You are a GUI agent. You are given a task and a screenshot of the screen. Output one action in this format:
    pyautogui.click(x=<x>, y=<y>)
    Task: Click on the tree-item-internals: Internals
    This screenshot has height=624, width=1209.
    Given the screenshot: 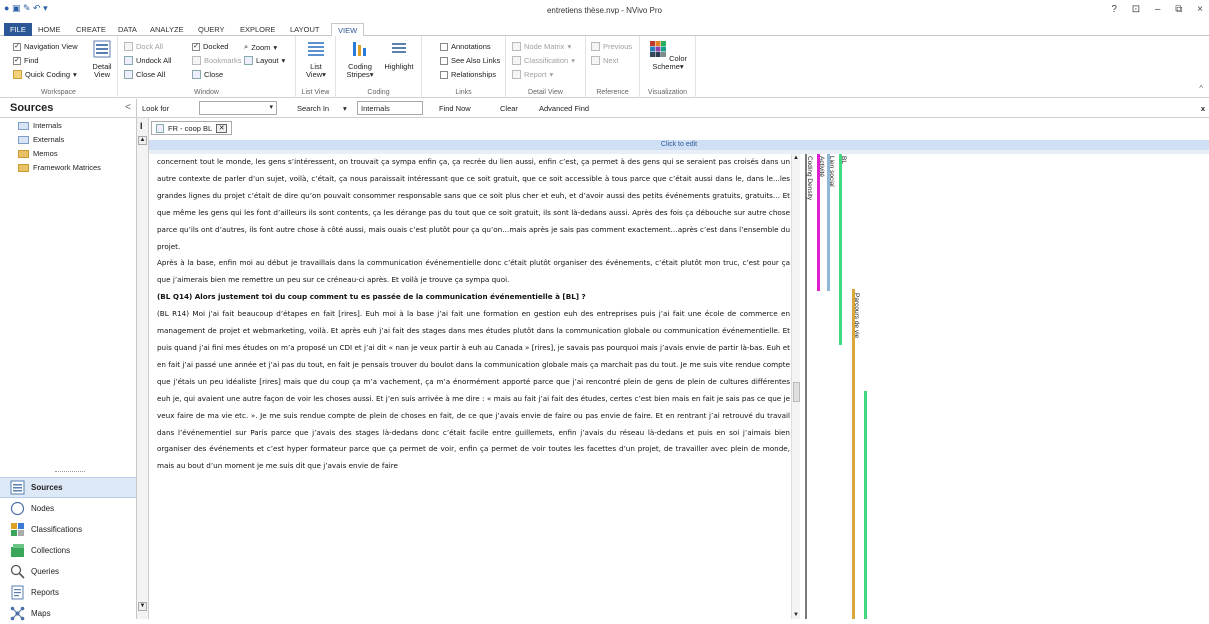 What is the action you would take?
    pyautogui.click(x=40, y=125)
    